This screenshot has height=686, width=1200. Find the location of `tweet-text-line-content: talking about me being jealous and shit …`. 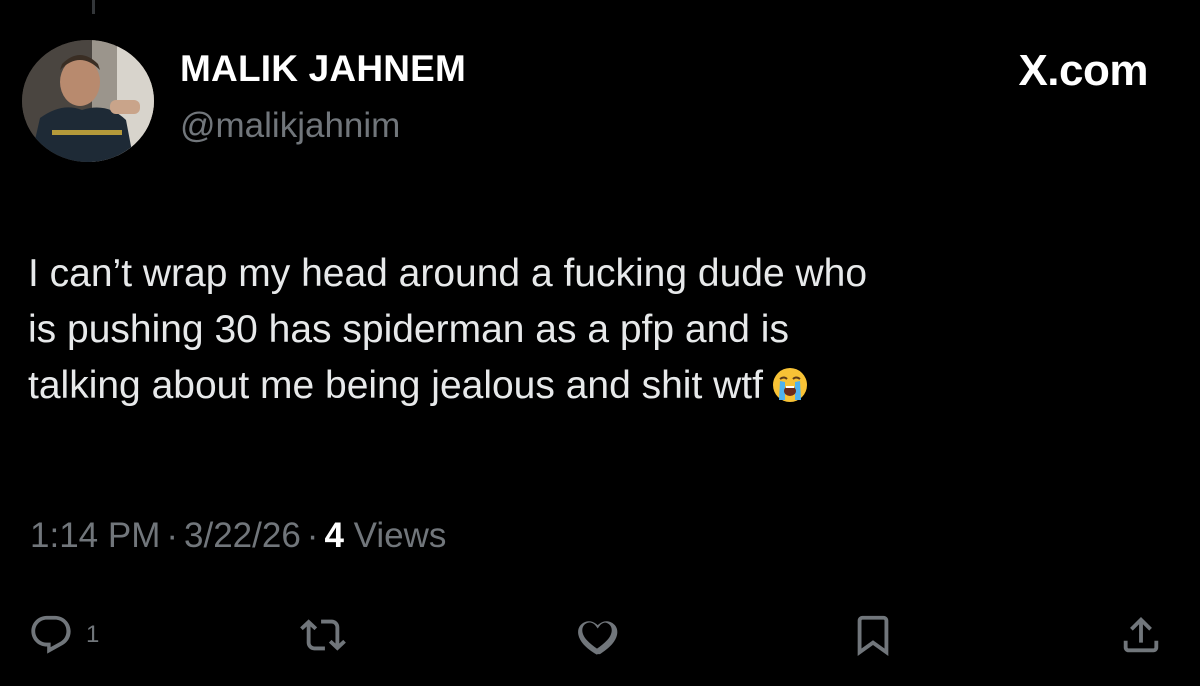

tweet-text-line-content: talking about me being jealous and shit … is located at coordinates (395, 385).